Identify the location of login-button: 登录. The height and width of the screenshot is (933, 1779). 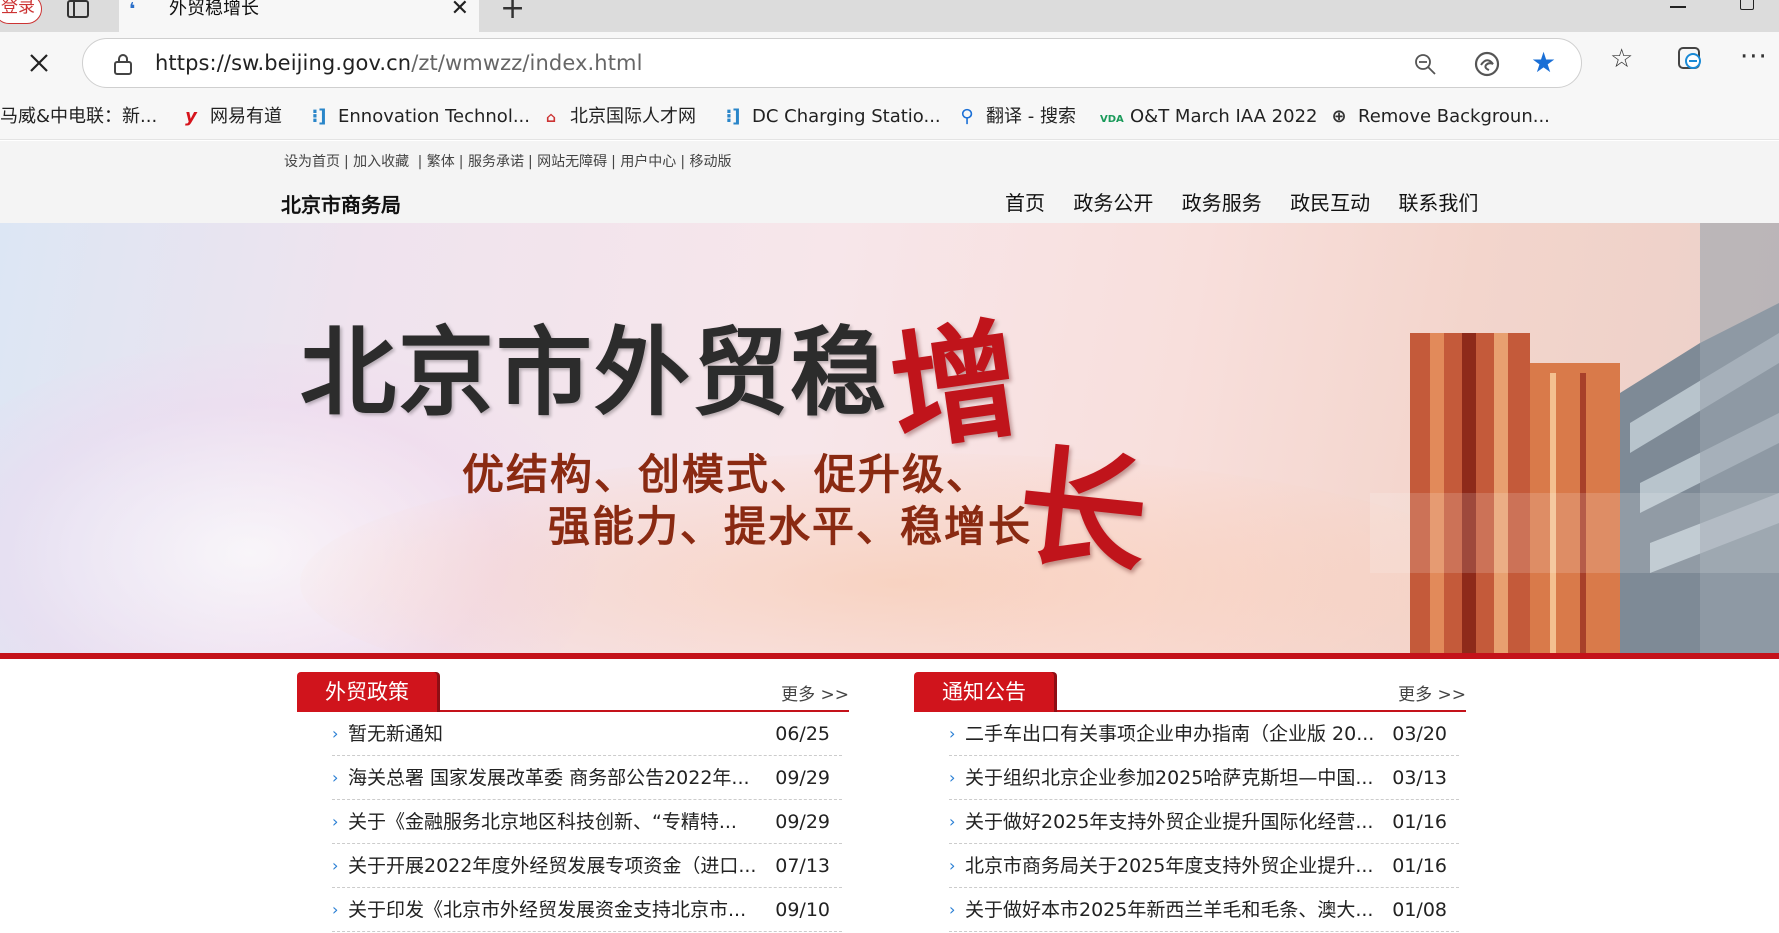
(21, 12).